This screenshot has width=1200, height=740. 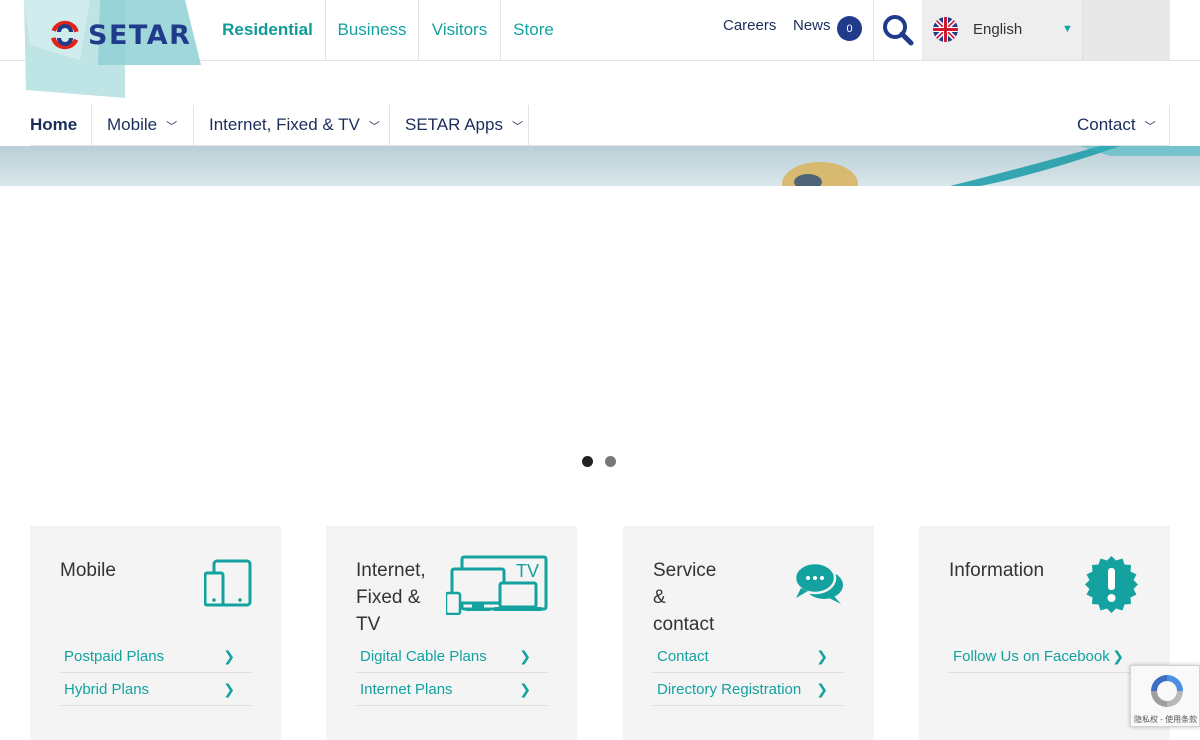 What do you see at coordinates (451, 689) in the screenshot?
I see `link-internet-plans: Internet Plans ❯` at bounding box center [451, 689].